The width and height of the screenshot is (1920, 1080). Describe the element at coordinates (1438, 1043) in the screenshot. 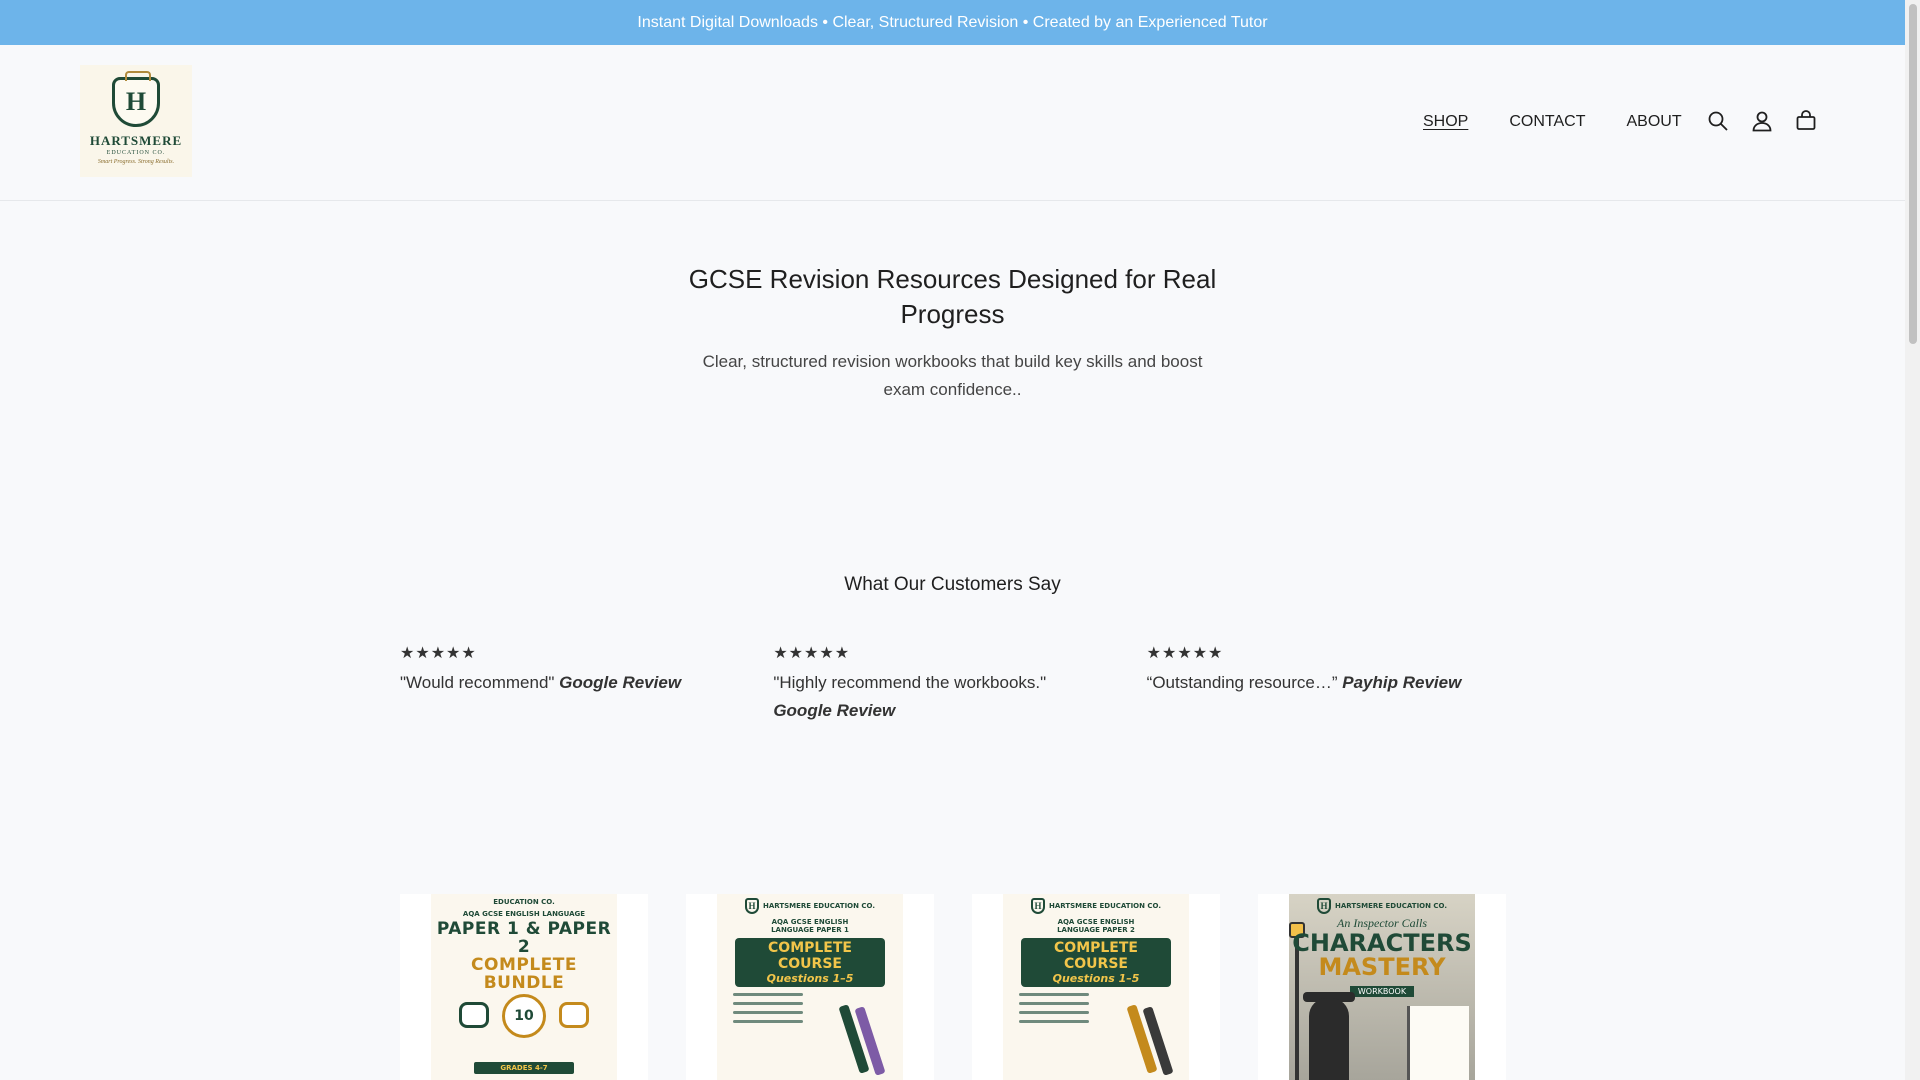

I see `notebook-illustration` at that location.